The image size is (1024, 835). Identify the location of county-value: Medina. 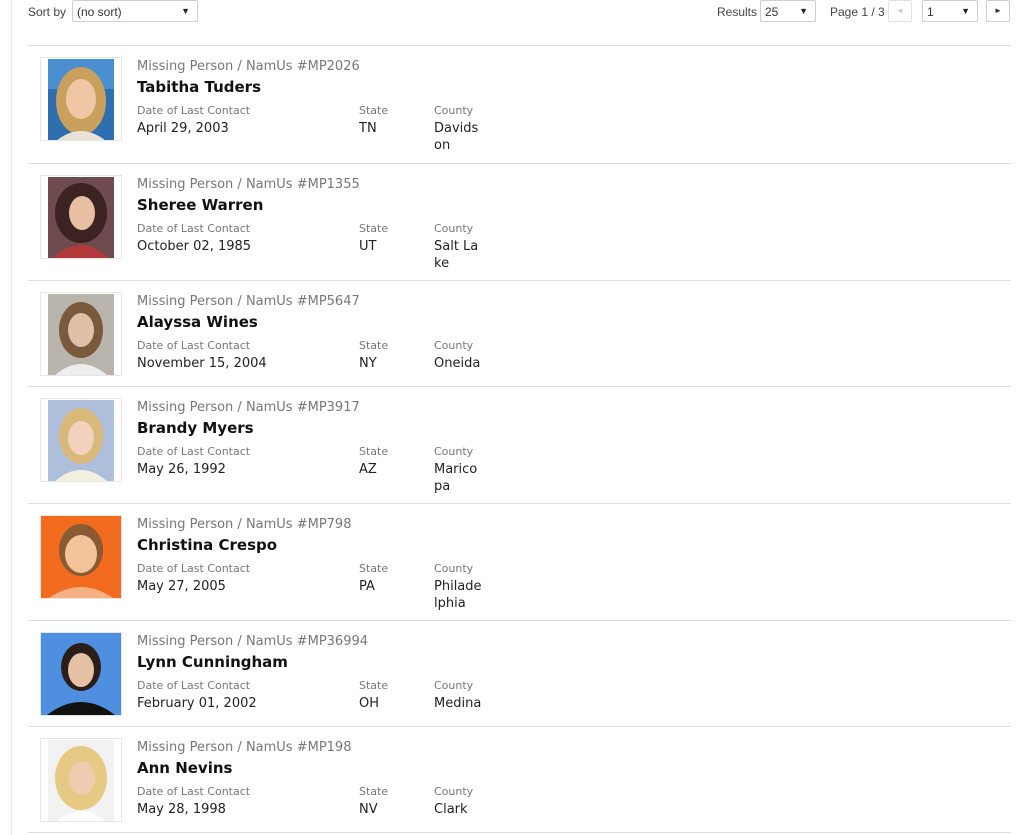
(458, 703).